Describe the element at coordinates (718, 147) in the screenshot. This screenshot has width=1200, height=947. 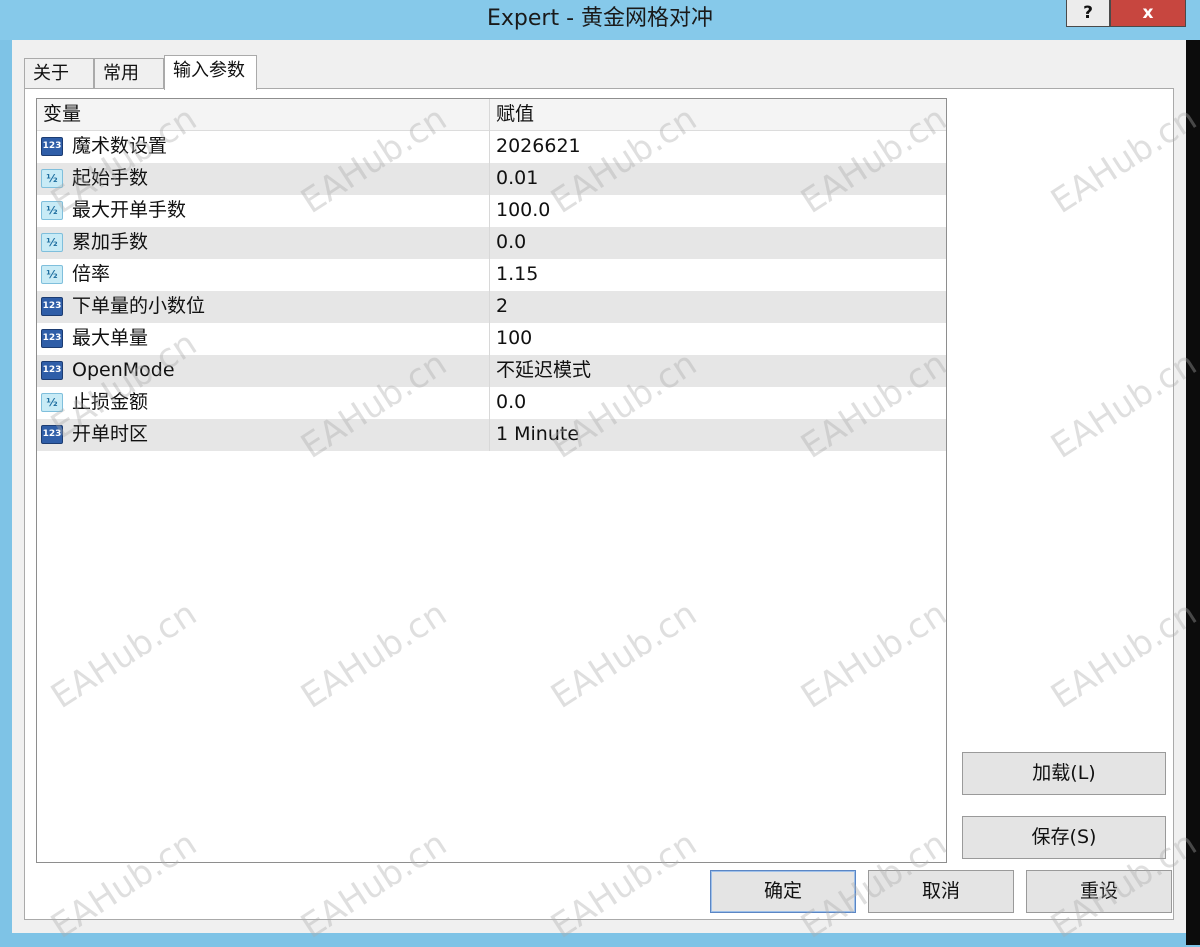
I see `param-value-cell: 2026621` at that location.